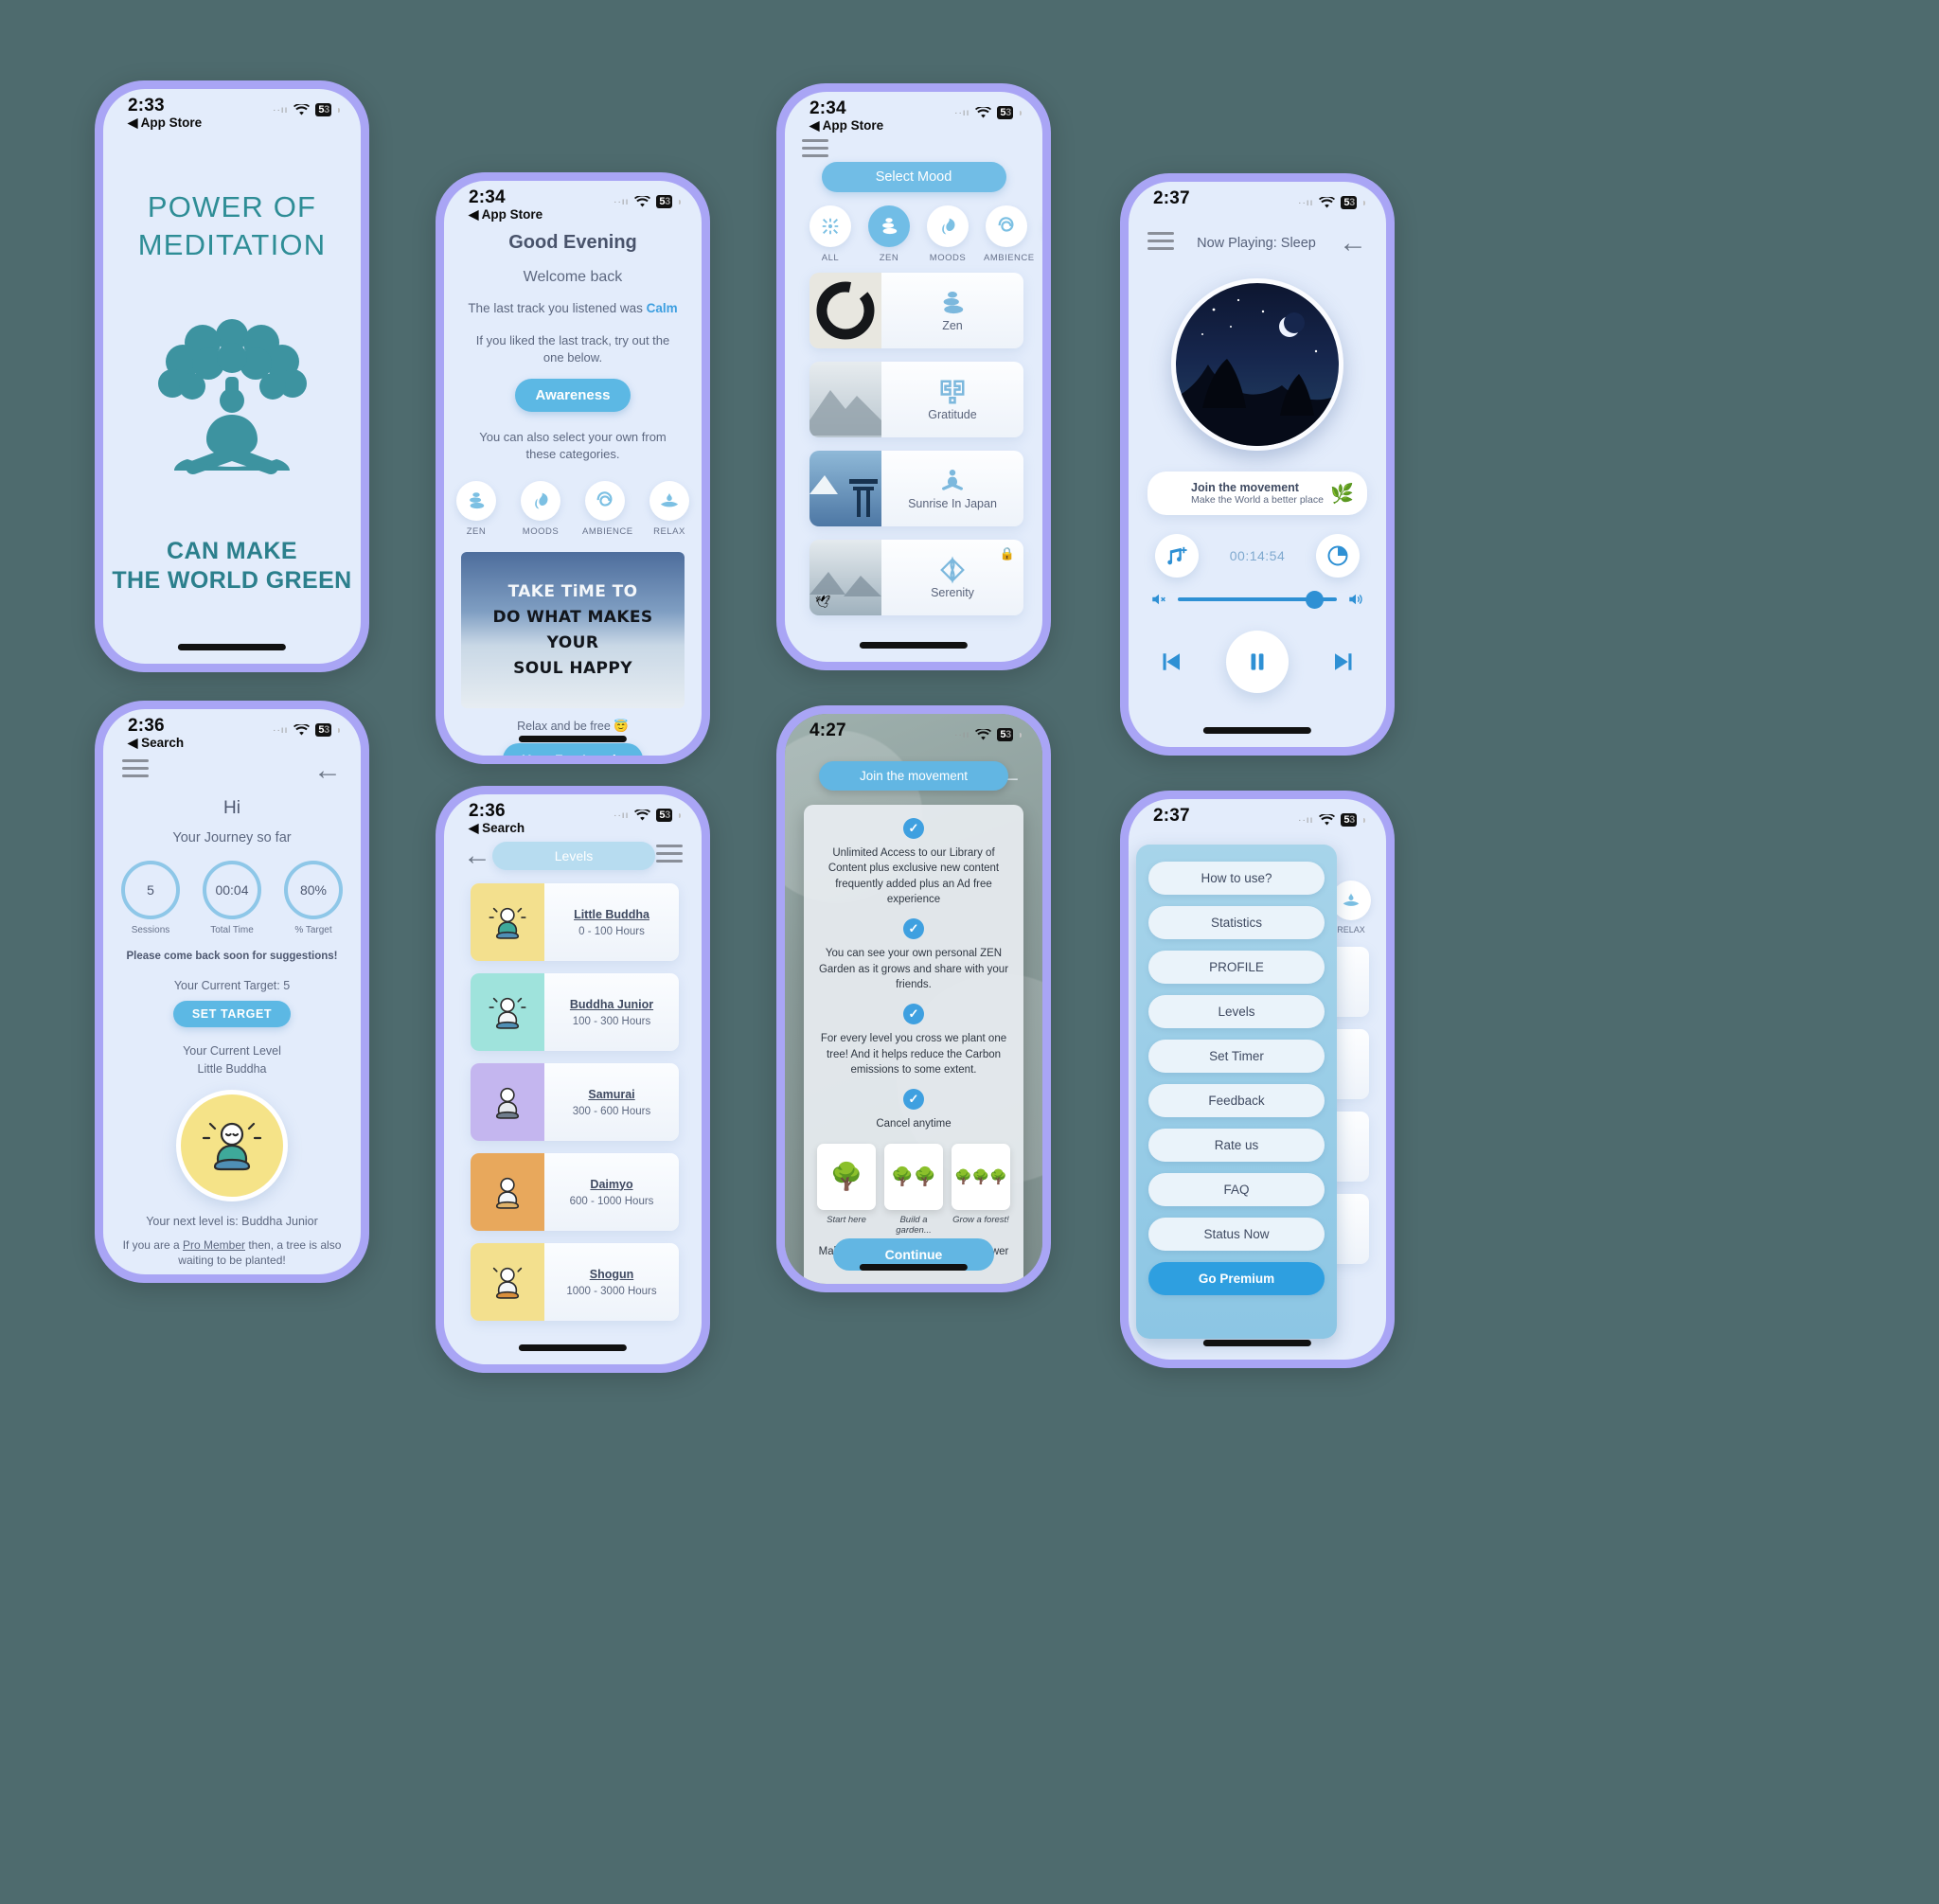 Image resolution: width=1939 pixels, height=1904 pixels. I want to click on drawer-item-profile: PROFILE, so click(1236, 967).